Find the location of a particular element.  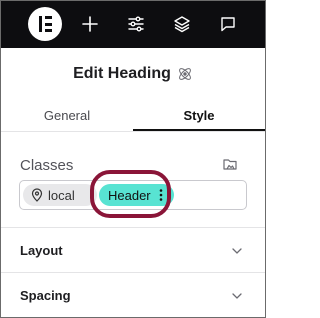

section-spacing: Spacing is located at coordinates (133, 295).